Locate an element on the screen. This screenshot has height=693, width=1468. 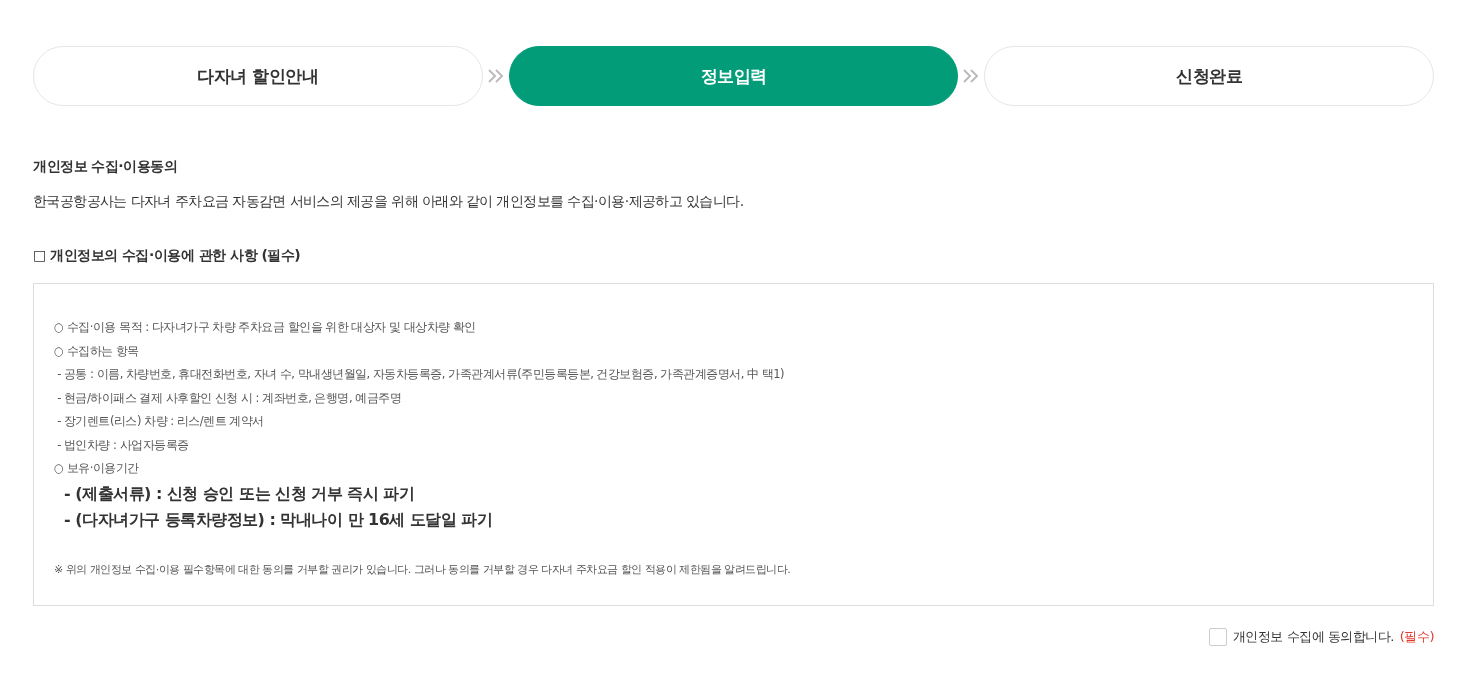
agree-label: 개인정보 수집에 동의합니다. is located at coordinates (1313, 636).